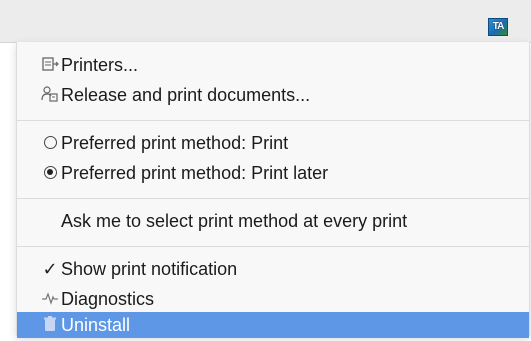  Describe the element at coordinates (108, 299) in the screenshot. I see `menu-item-label: Diagnostics` at that location.